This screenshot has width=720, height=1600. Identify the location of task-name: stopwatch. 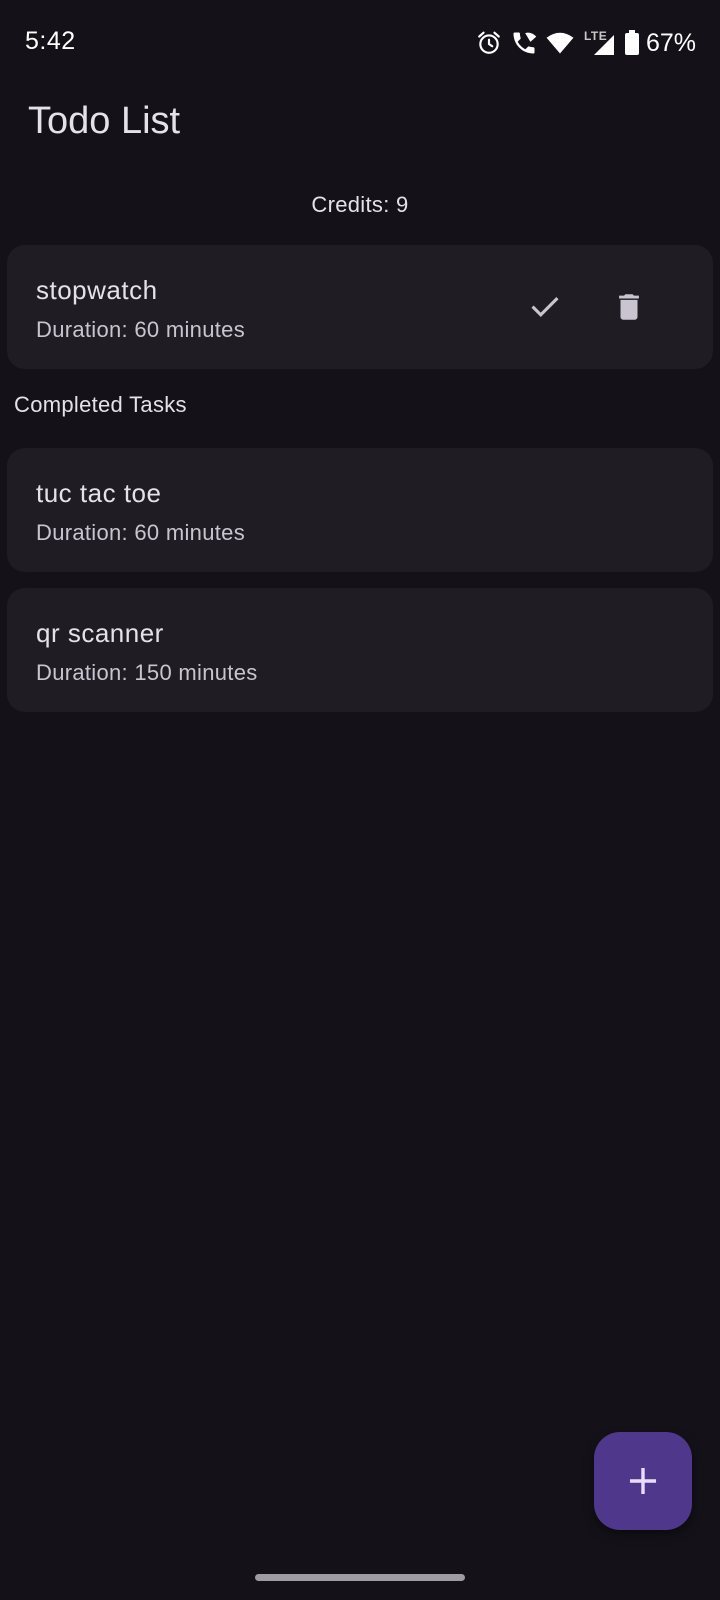
(97, 290).